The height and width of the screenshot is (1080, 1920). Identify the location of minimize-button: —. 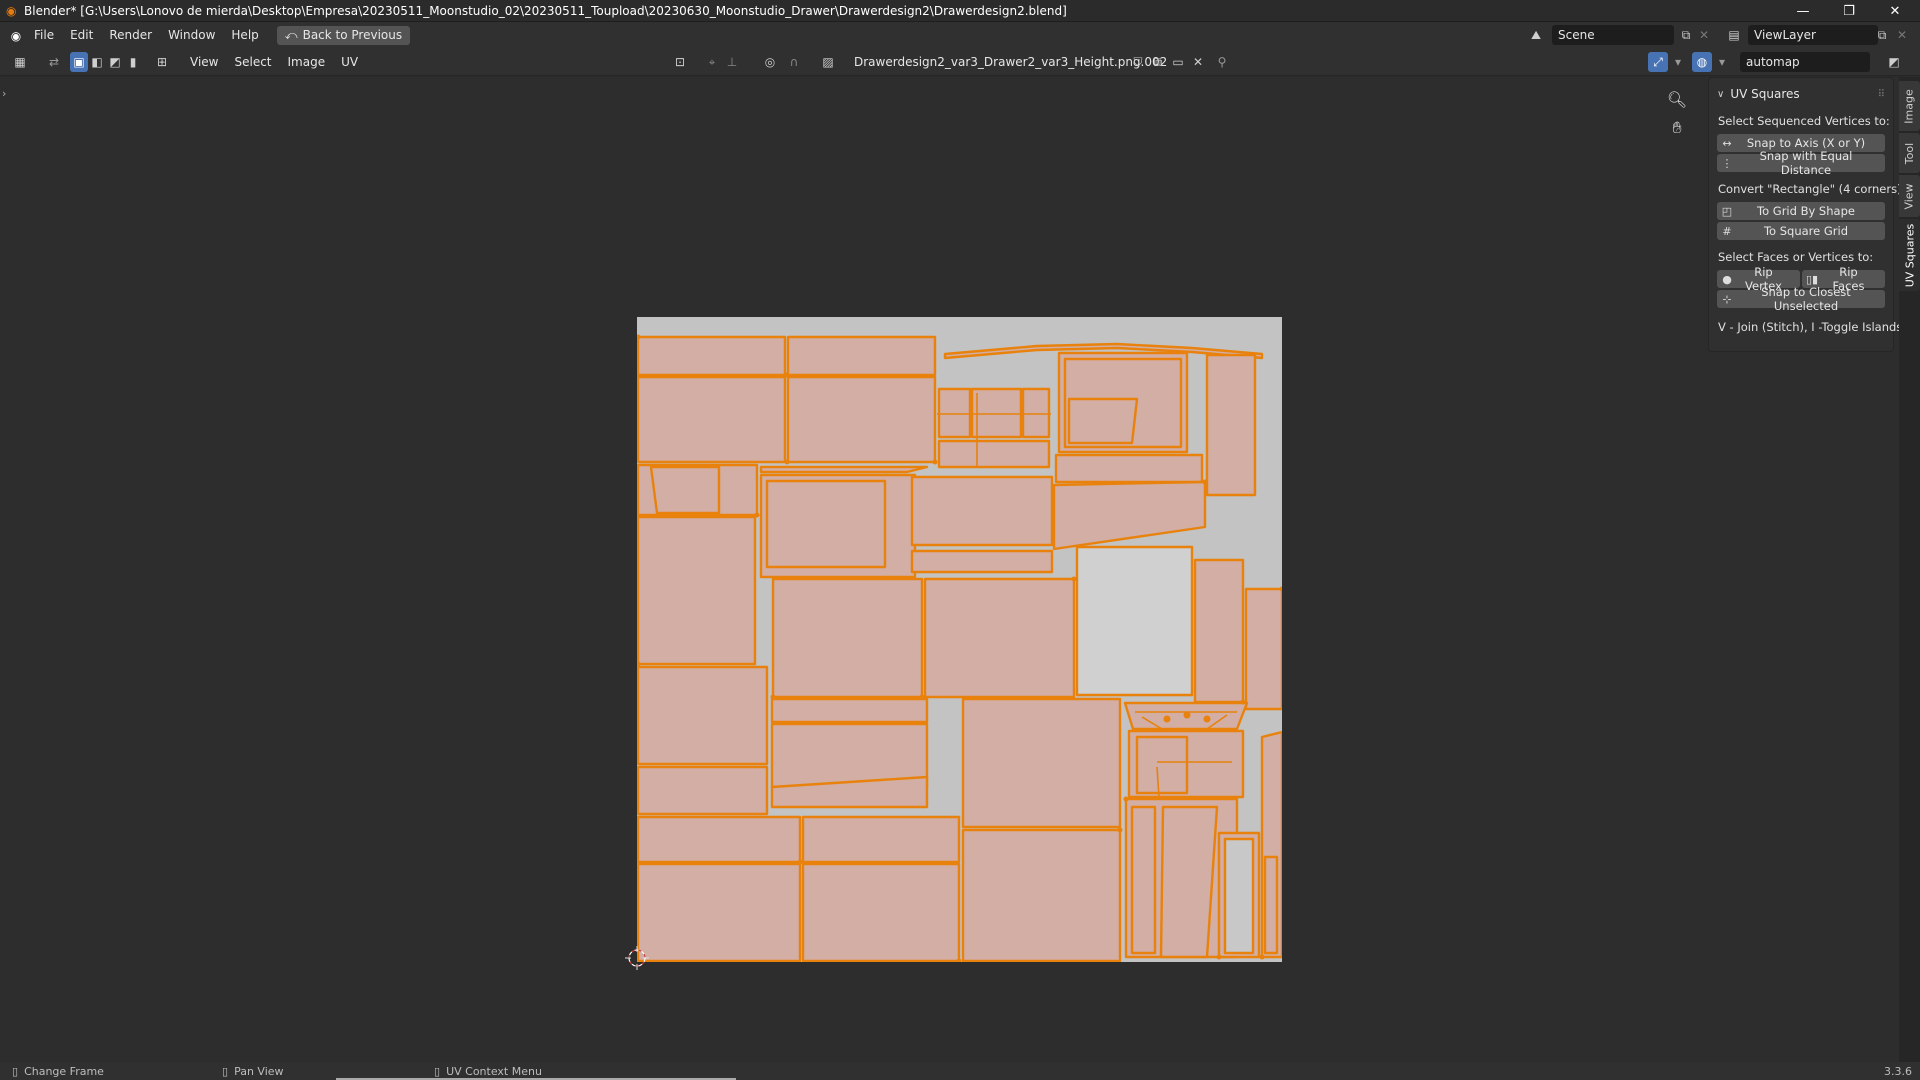
(1803, 11).